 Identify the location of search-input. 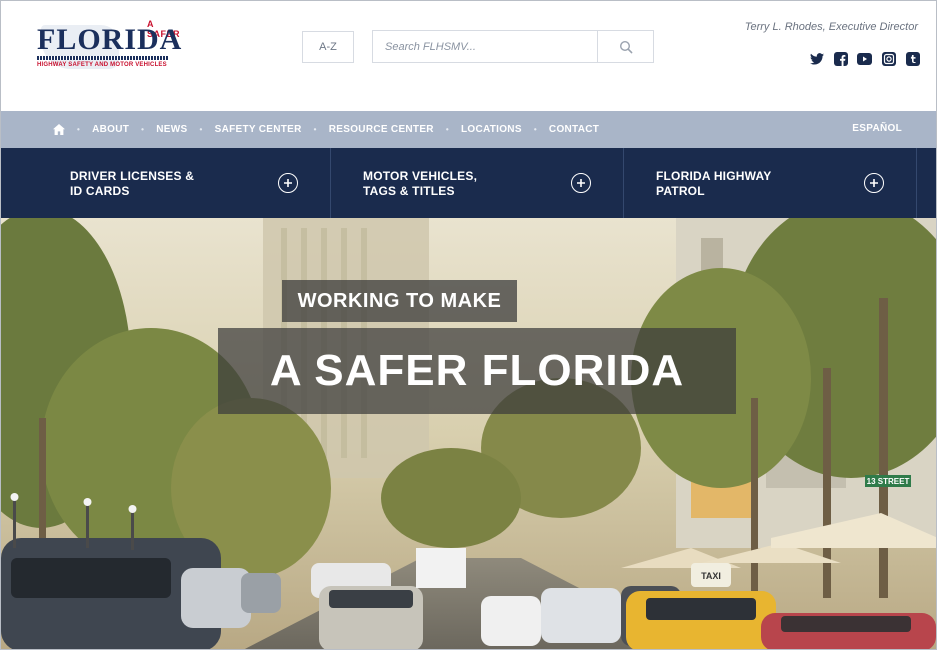
(486, 46).